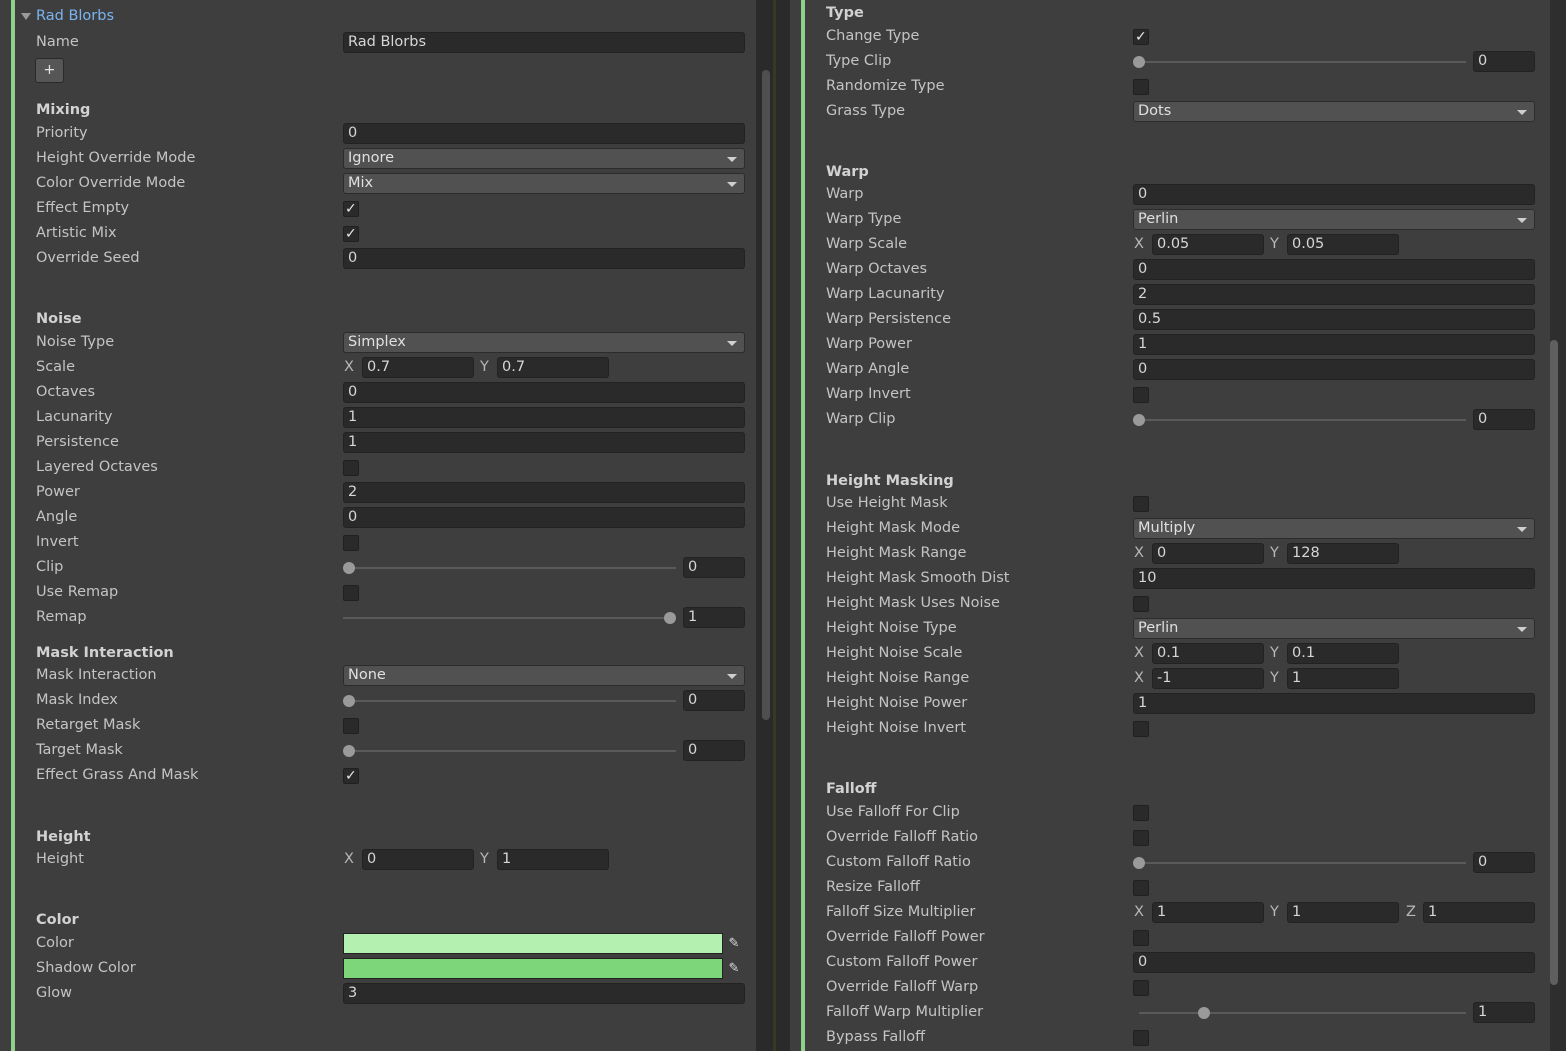 The height and width of the screenshot is (1051, 1566). Describe the element at coordinates (349, 751) in the screenshot. I see `target-mask-slider-thumb` at that location.